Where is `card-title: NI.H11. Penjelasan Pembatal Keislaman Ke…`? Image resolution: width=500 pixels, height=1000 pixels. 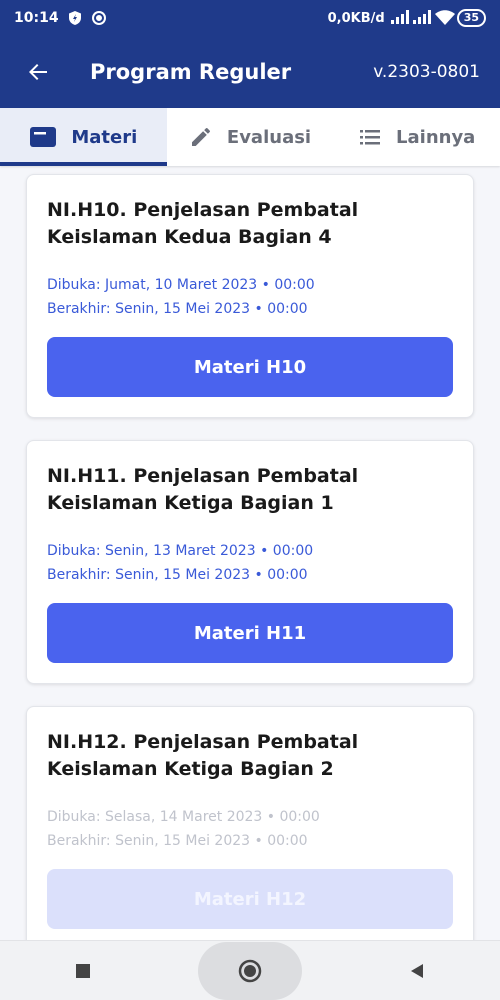 card-title: NI.H11. Penjelasan Pembatal Keislaman Ke… is located at coordinates (203, 489).